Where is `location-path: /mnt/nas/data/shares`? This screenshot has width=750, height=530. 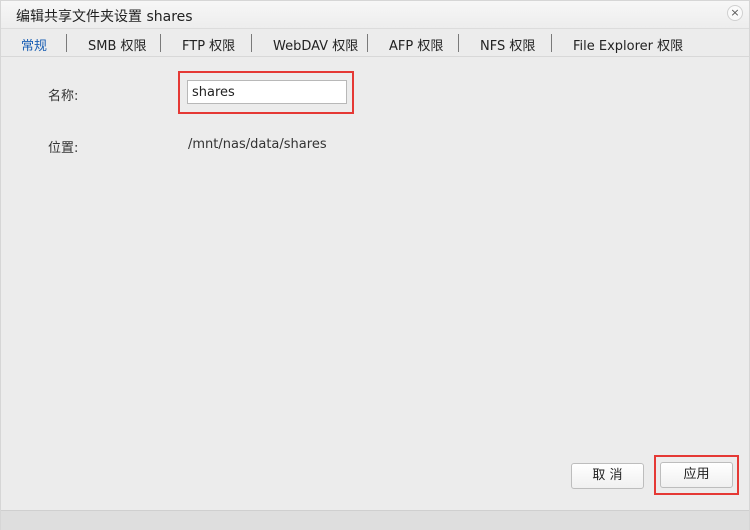
location-path: /mnt/nas/data/shares is located at coordinates (257, 144).